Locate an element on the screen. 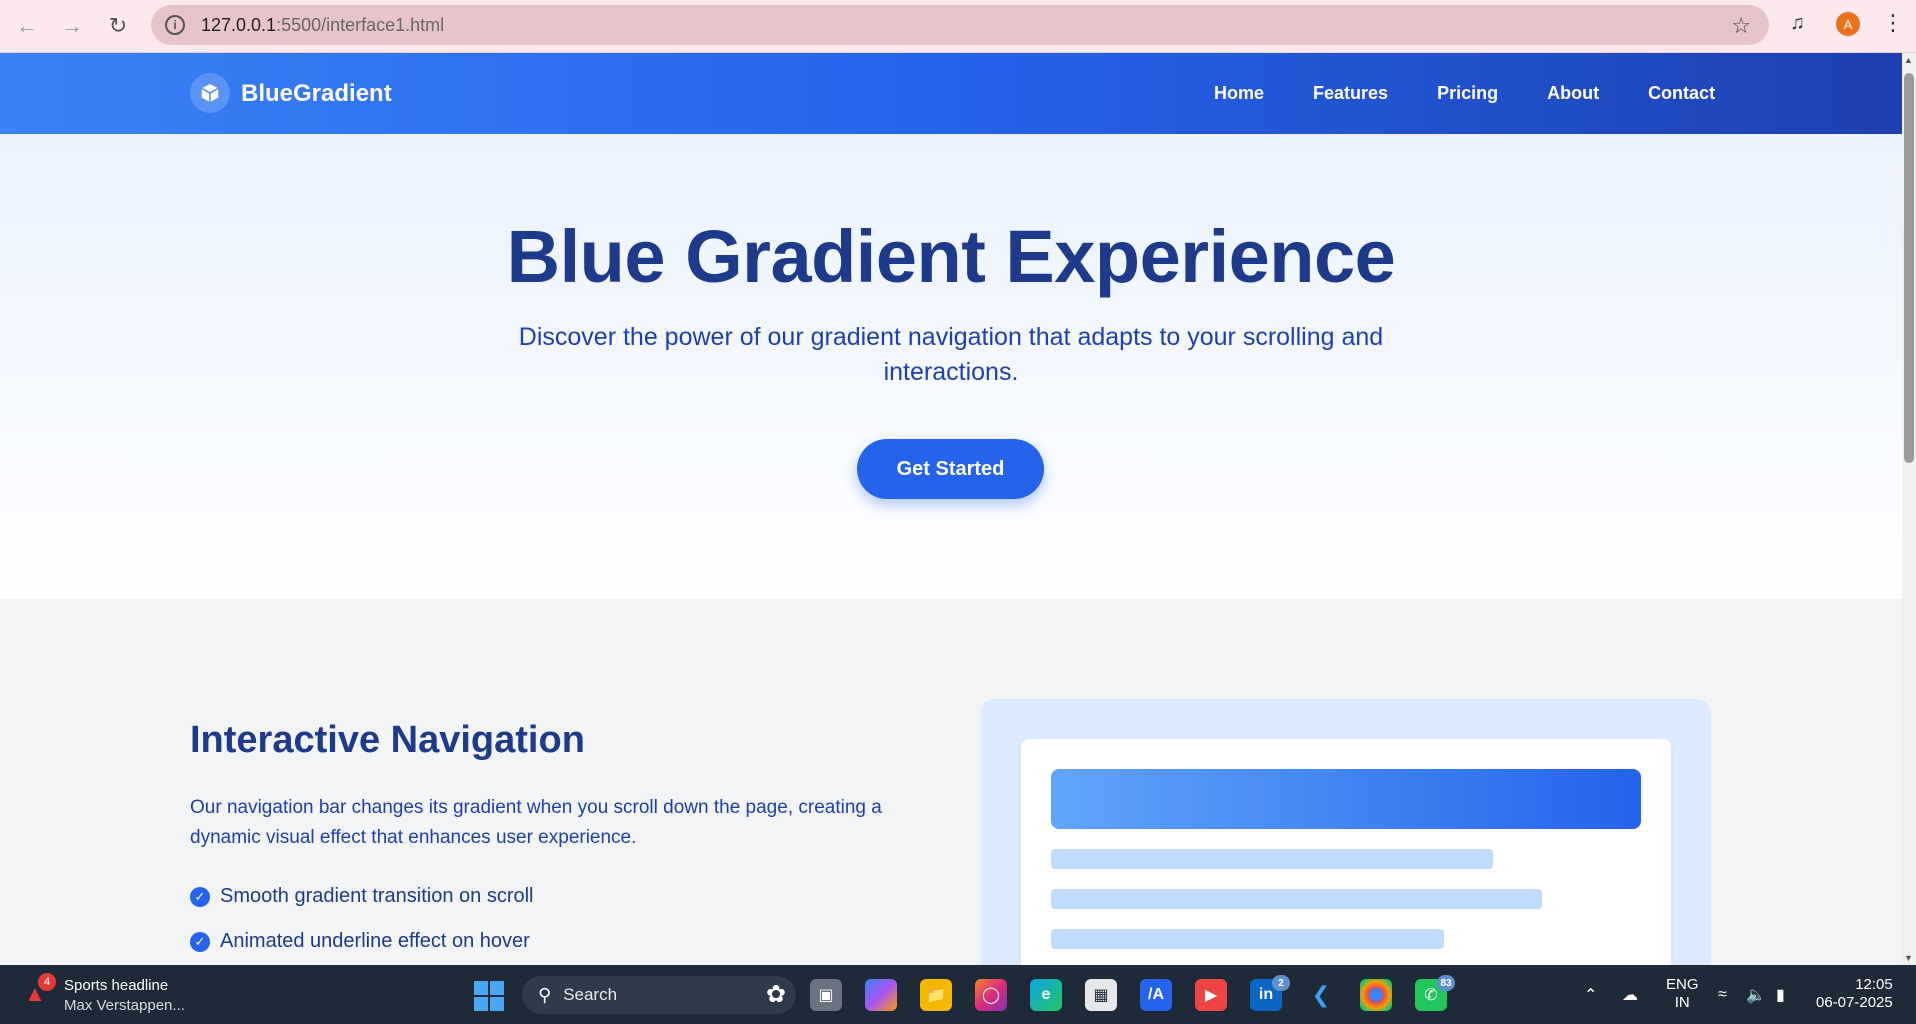 The width and height of the screenshot is (1916, 1024). nav-links: Home Features Pricing About Contact is located at coordinates (1489, 93).